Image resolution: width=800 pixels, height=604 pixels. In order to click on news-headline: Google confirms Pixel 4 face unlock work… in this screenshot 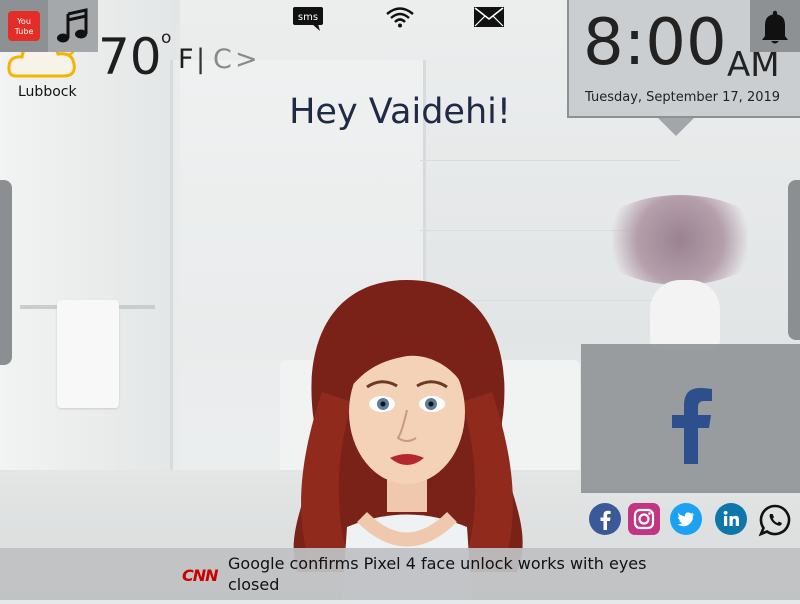, I will do `click(448, 575)`.